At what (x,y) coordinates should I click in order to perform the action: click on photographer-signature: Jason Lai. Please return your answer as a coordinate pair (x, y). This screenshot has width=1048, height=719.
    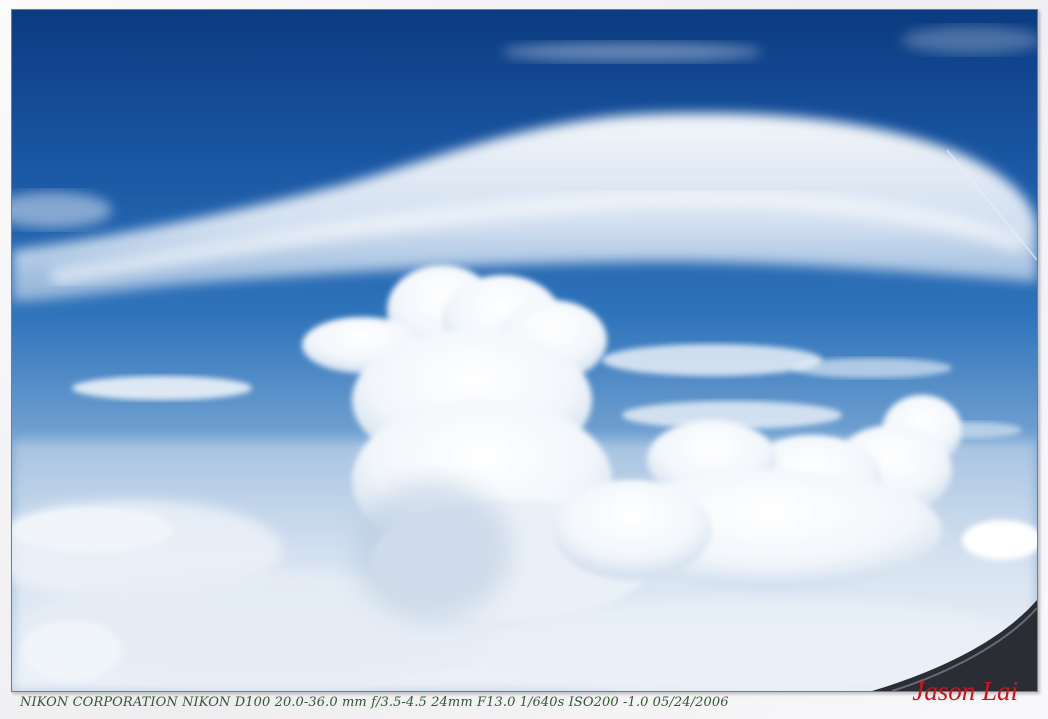
    Looking at the image, I should click on (965, 691).